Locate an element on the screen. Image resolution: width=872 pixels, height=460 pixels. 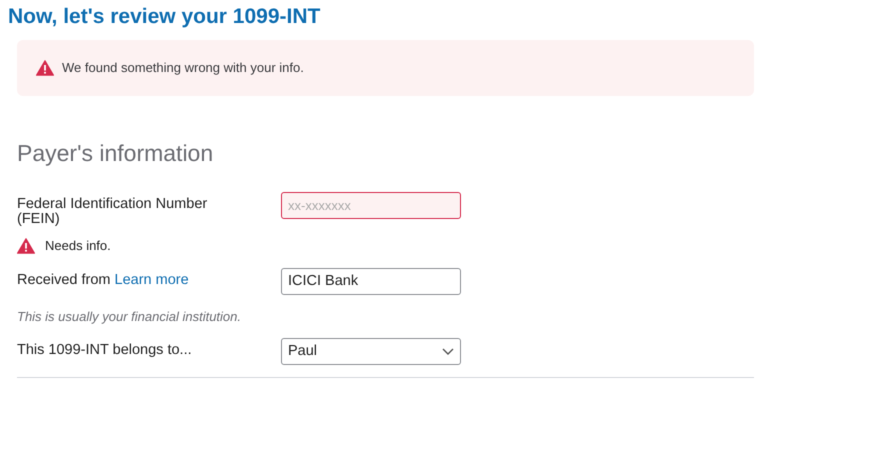
text-field: ICICI Bank is located at coordinates (371, 281).